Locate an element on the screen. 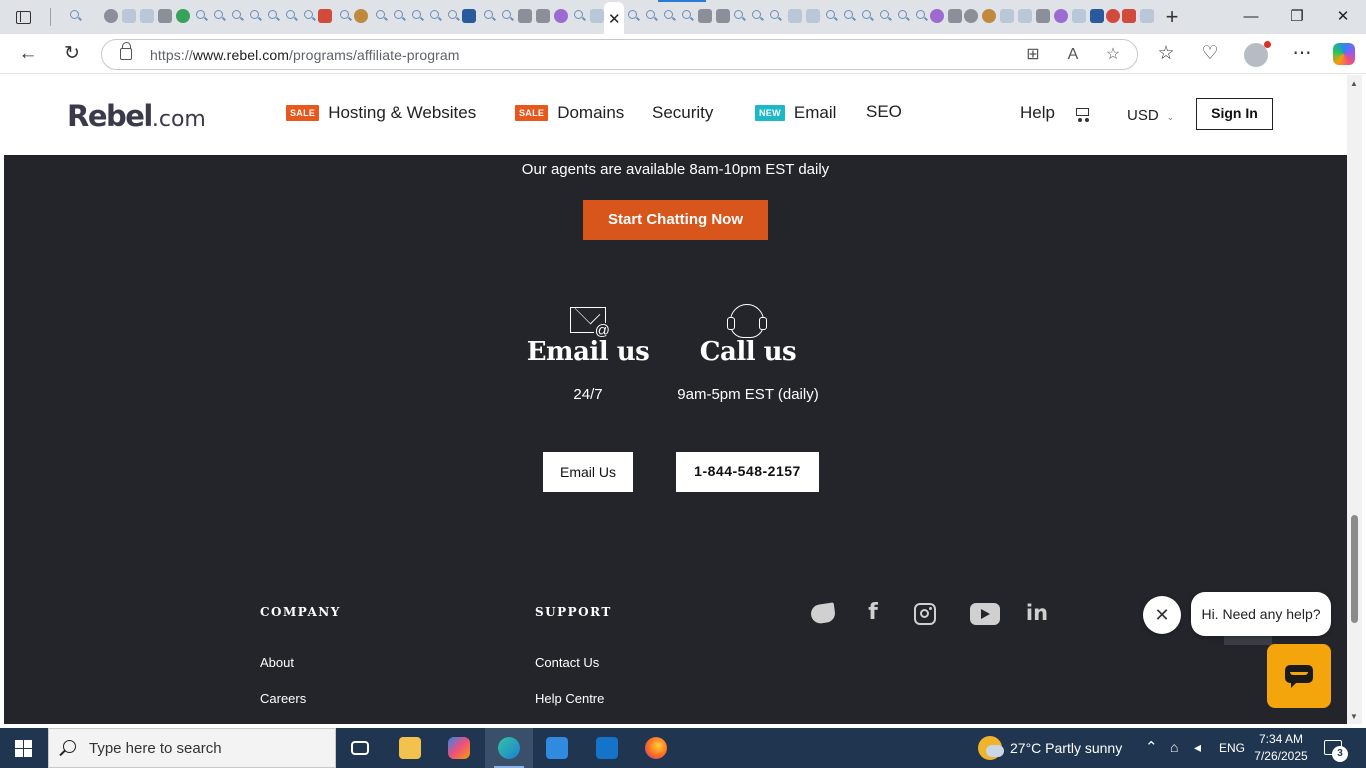 This screenshot has height=768, width=1366. profile-avatar is located at coordinates (1257, 54).